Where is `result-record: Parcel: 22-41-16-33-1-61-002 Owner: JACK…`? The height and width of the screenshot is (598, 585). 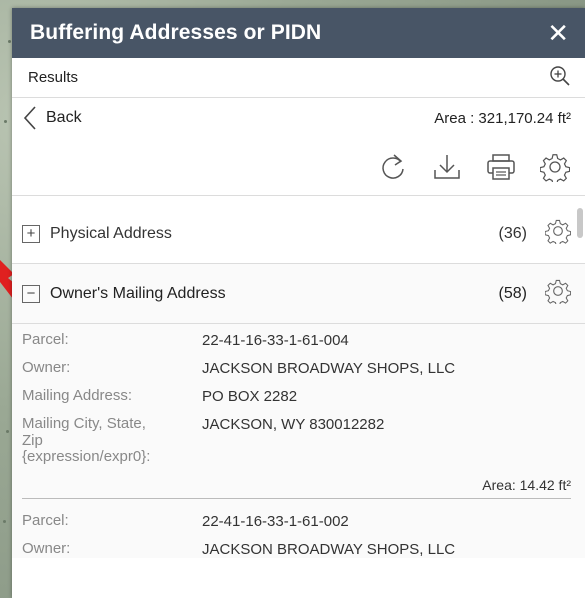
result-record: Parcel: 22-41-16-33-1-61-002 Owner: JACK… is located at coordinates (298, 528).